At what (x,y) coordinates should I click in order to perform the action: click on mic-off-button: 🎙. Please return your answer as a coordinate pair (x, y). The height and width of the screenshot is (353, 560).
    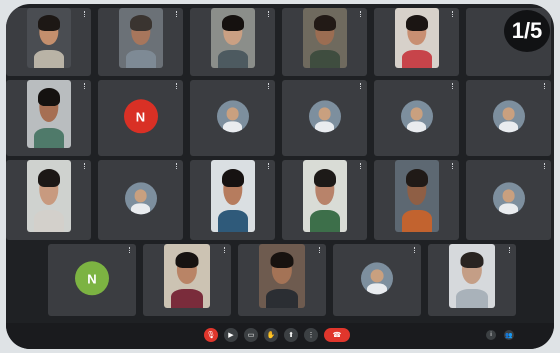
    Looking at the image, I should click on (211, 335).